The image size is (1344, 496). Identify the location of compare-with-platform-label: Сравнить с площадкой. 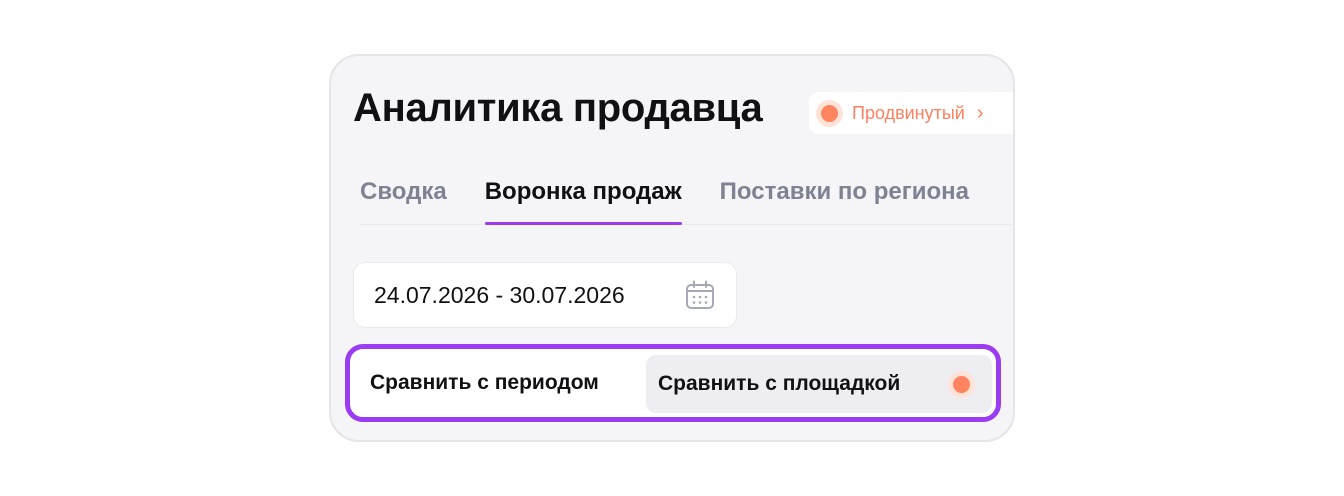
(779, 383).